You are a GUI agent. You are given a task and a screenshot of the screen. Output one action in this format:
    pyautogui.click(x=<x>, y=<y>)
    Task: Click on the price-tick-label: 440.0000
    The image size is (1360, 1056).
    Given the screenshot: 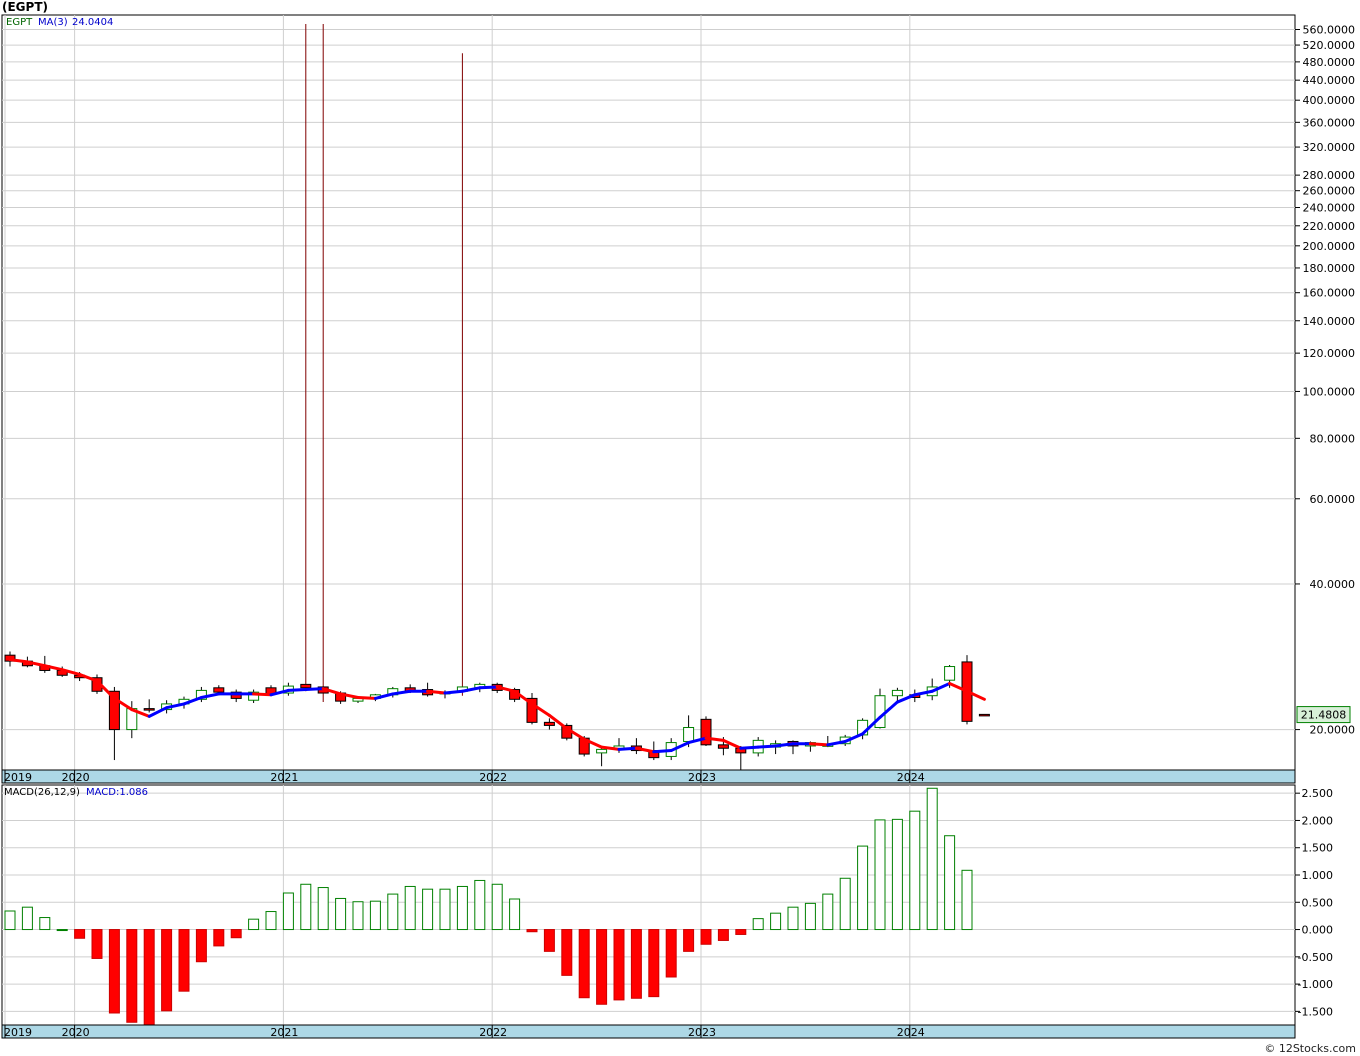 What is the action you would take?
    pyautogui.click(x=1329, y=80)
    